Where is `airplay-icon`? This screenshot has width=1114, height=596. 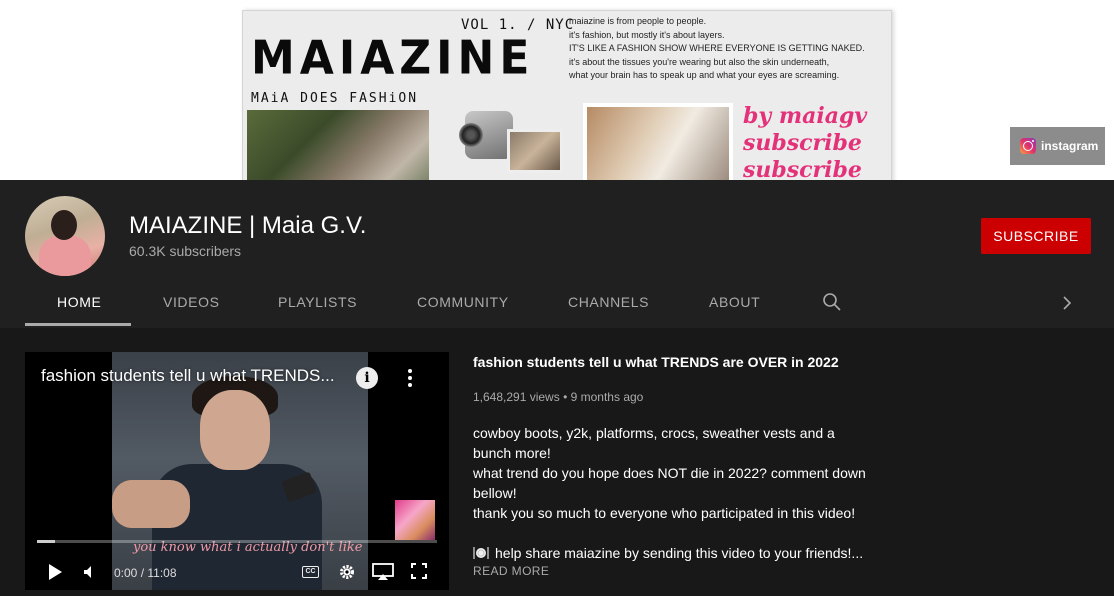
airplay-icon is located at coordinates (383, 572).